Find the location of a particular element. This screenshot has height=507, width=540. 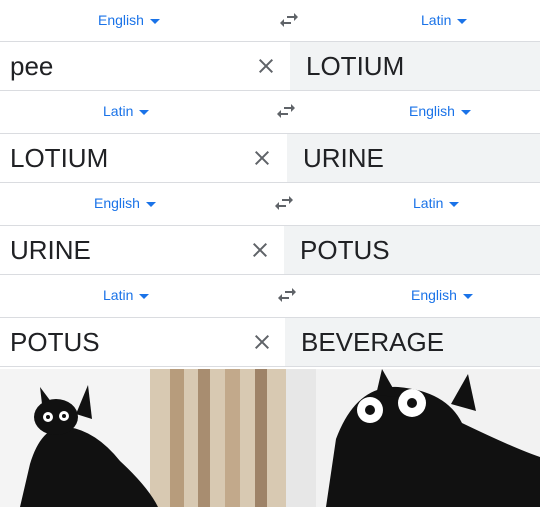

target-language-selector-4: English is located at coordinates (442, 294).